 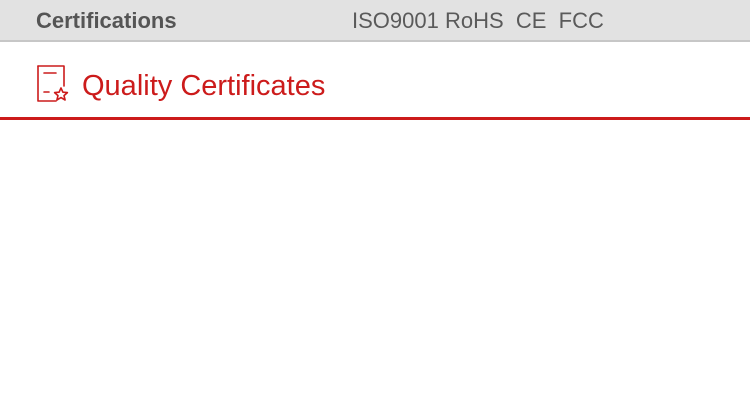 I want to click on certifications-values: ISO9001 RoHS CE FCC, so click(x=478, y=20).